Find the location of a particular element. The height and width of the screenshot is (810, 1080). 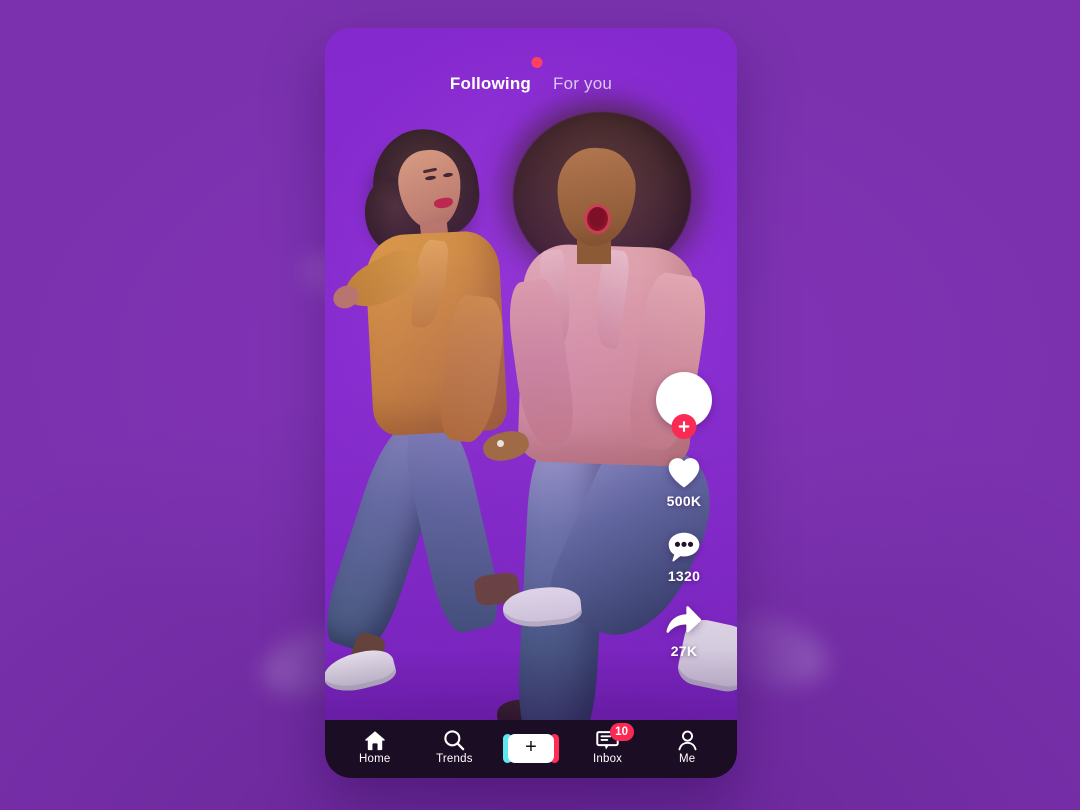

like-button: 500K is located at coordinates (684, 481).